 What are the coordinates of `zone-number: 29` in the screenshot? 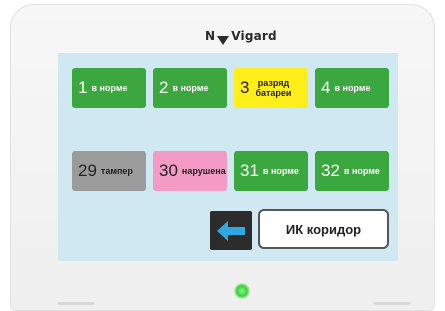 It's located at (87, 170).